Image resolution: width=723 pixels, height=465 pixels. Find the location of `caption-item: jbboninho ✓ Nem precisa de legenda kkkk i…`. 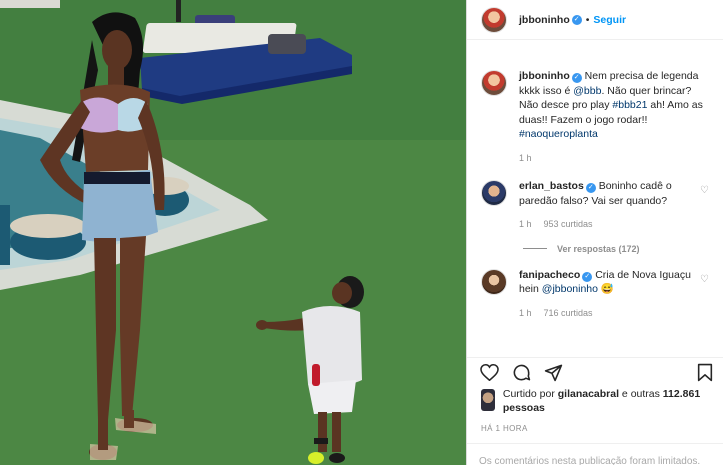

caption-item: jbboninho ✓ Nem precisa de legenda kkkk i… is located at coordinates (595, 117).